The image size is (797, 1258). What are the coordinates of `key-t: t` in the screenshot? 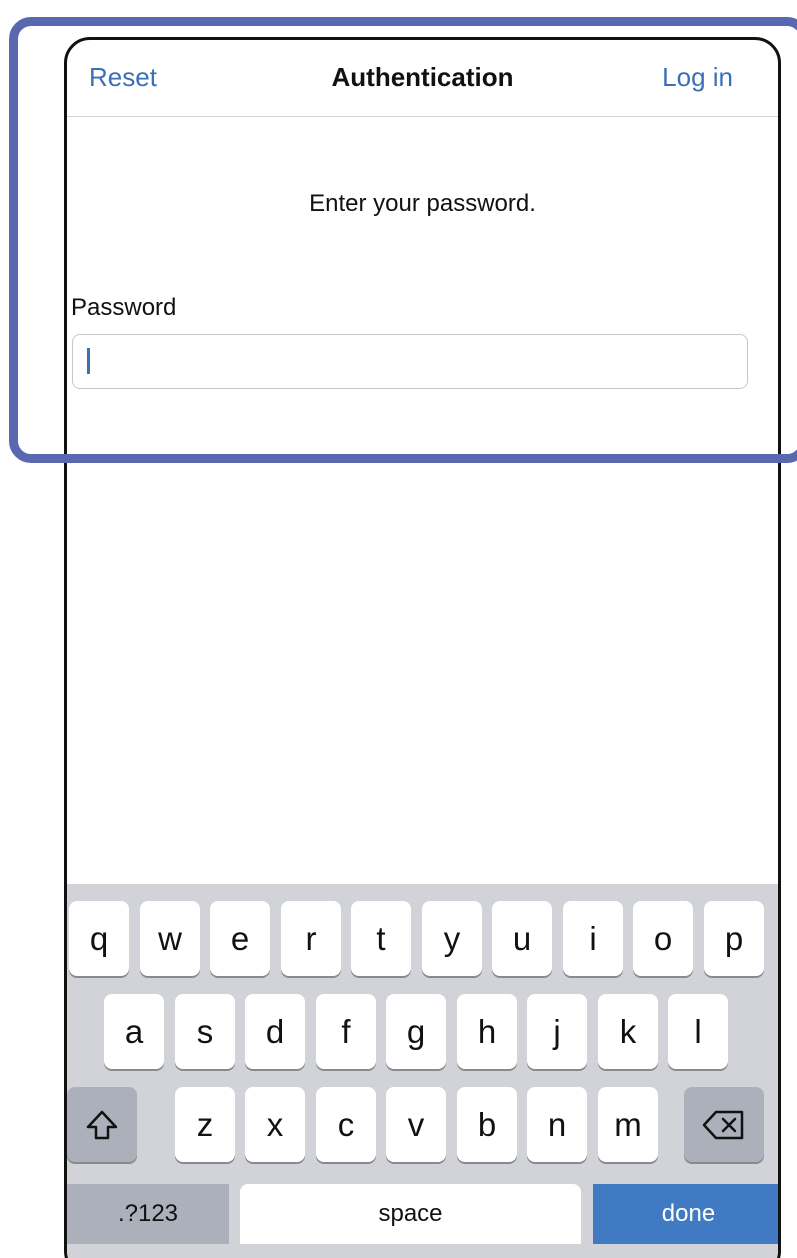 It's located at (381, 938).